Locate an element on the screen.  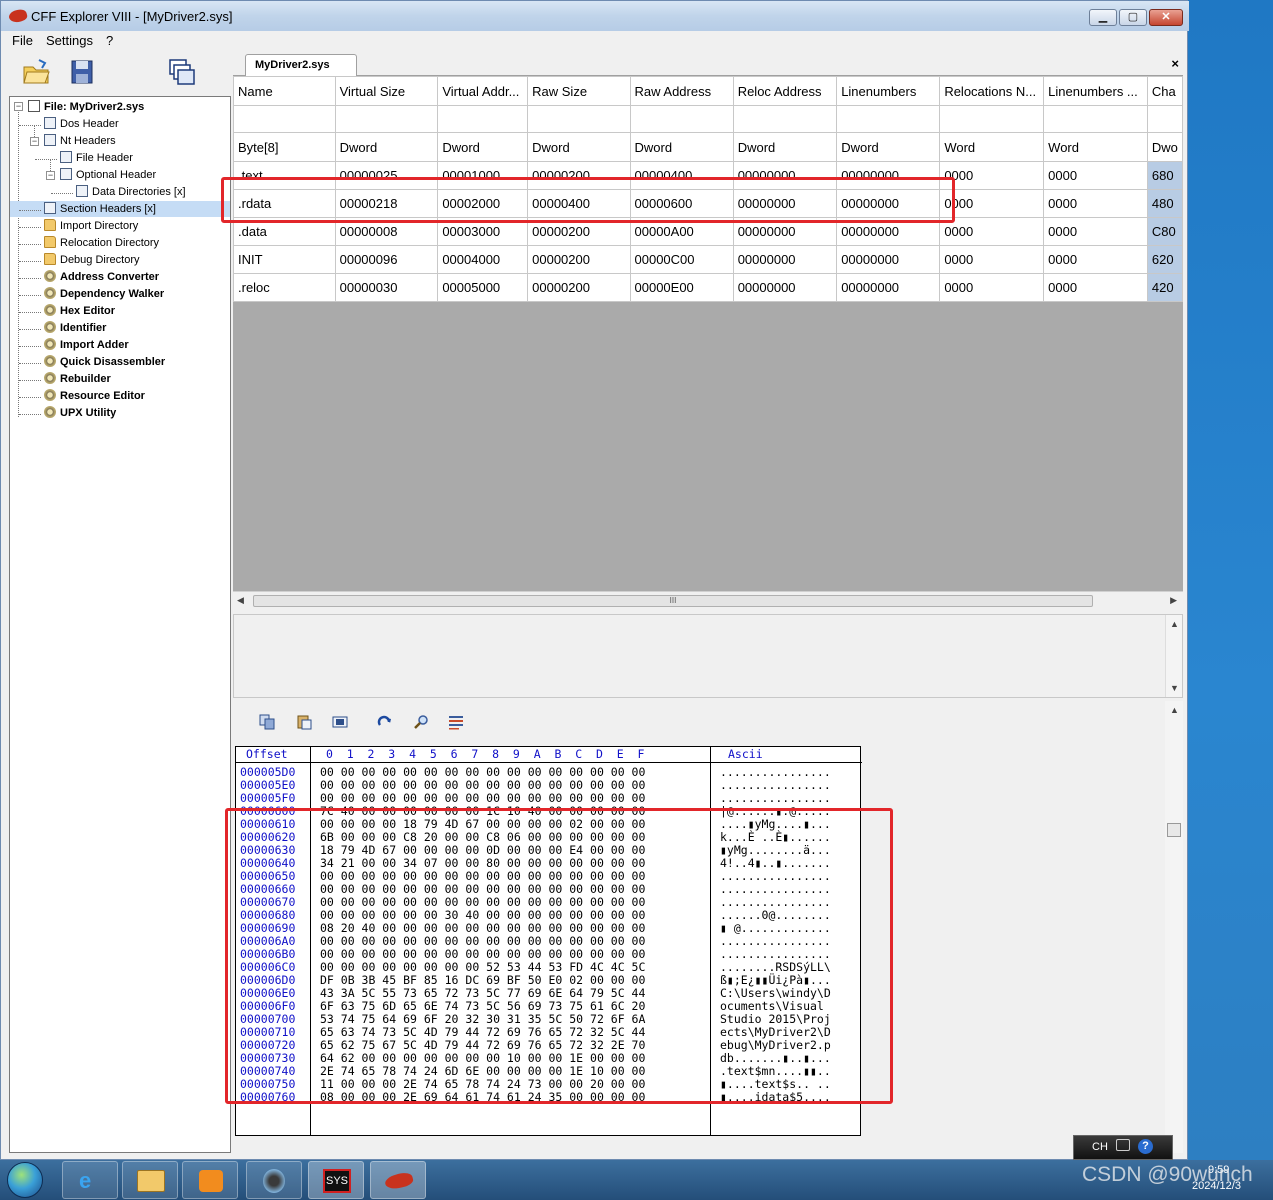
tree-tool-rebuilder: Rebuilder is located at coordinates (77, 379).